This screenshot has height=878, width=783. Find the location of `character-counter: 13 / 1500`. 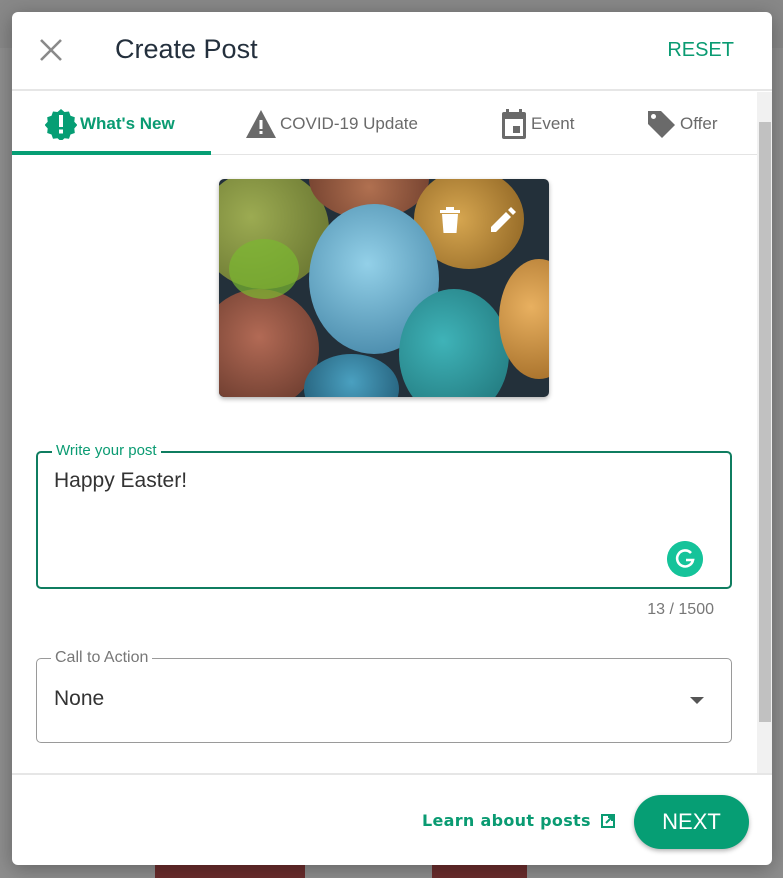

character-counter: 13 / 1500 is located at coordinates (680, 609).